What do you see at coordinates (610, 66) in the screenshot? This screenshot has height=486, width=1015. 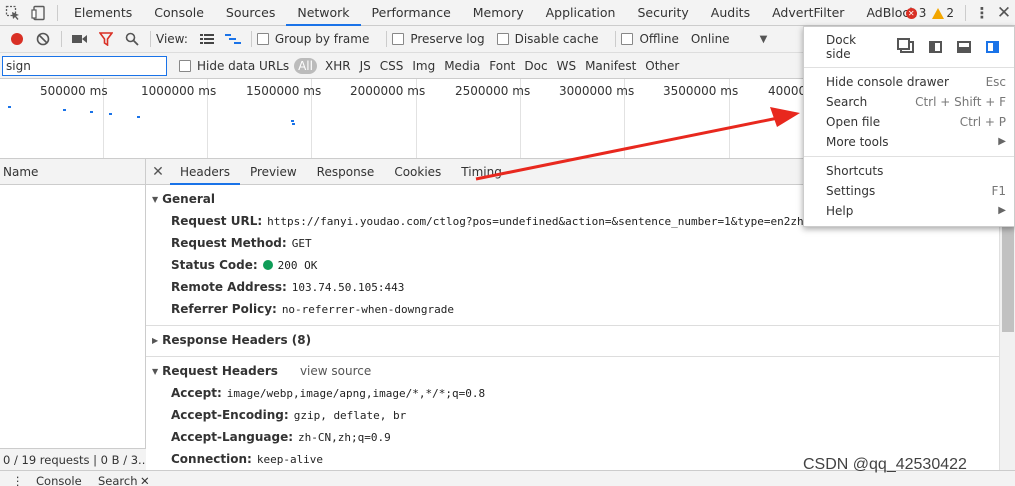 I see `filter-type-manifest: Manifest` at bounding box center [610, 66].